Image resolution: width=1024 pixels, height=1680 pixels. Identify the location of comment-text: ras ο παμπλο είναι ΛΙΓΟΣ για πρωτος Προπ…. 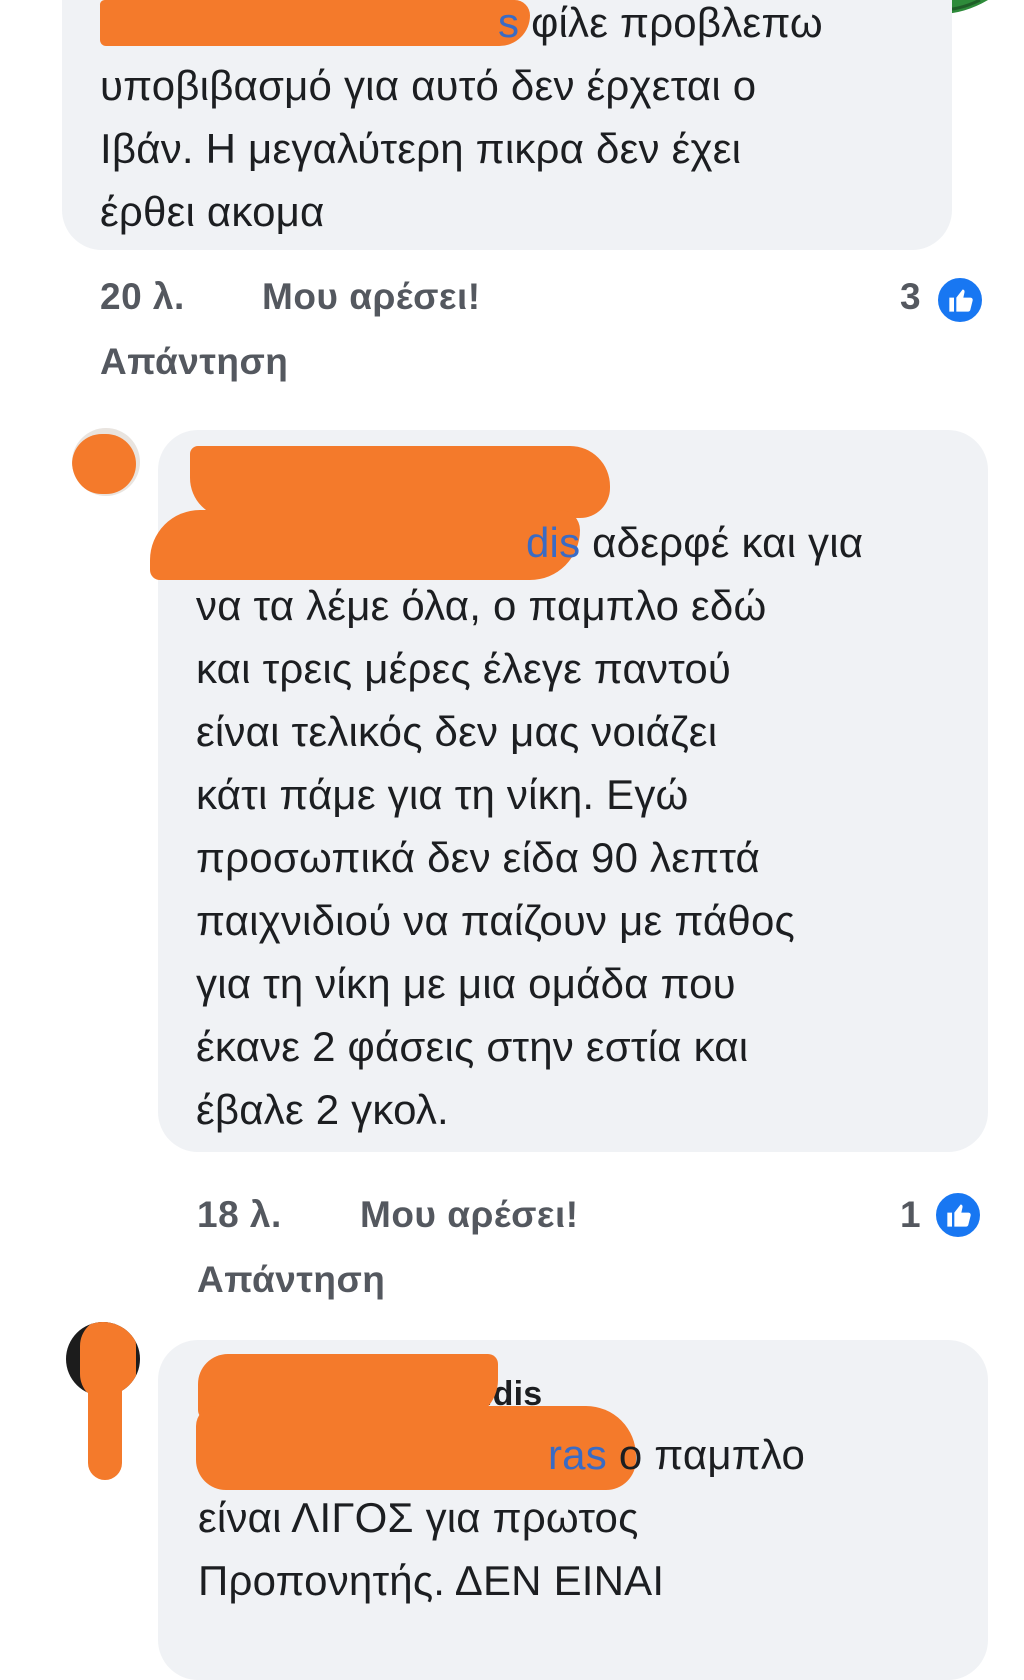
(502, 1517).